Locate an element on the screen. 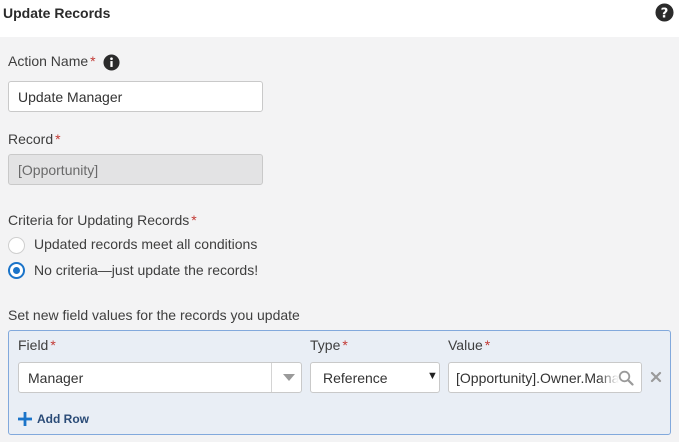  field-column-label-text: Field is located at coordinates (33, 345).